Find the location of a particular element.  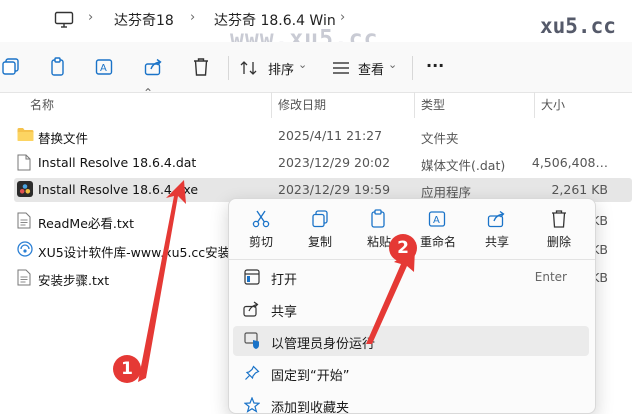

annotation-badge-1: 1 is located at coordinates (127, 369).